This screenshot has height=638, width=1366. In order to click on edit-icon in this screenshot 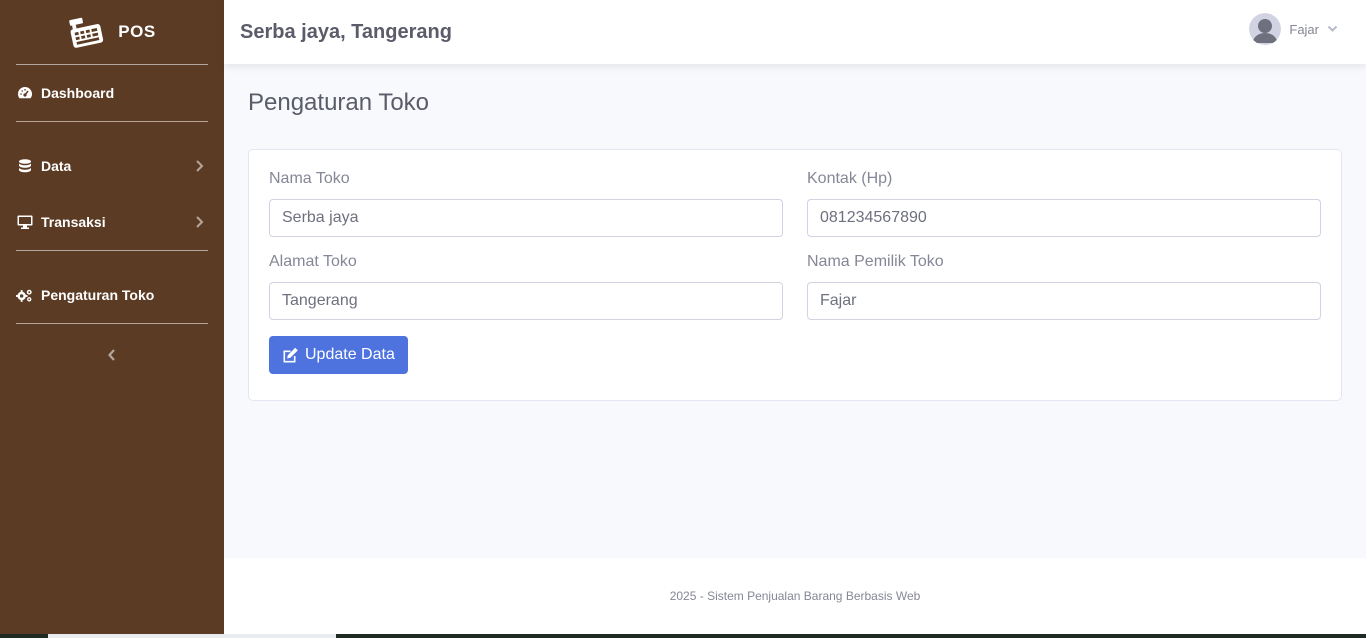, I will do `click(290, 355)`.